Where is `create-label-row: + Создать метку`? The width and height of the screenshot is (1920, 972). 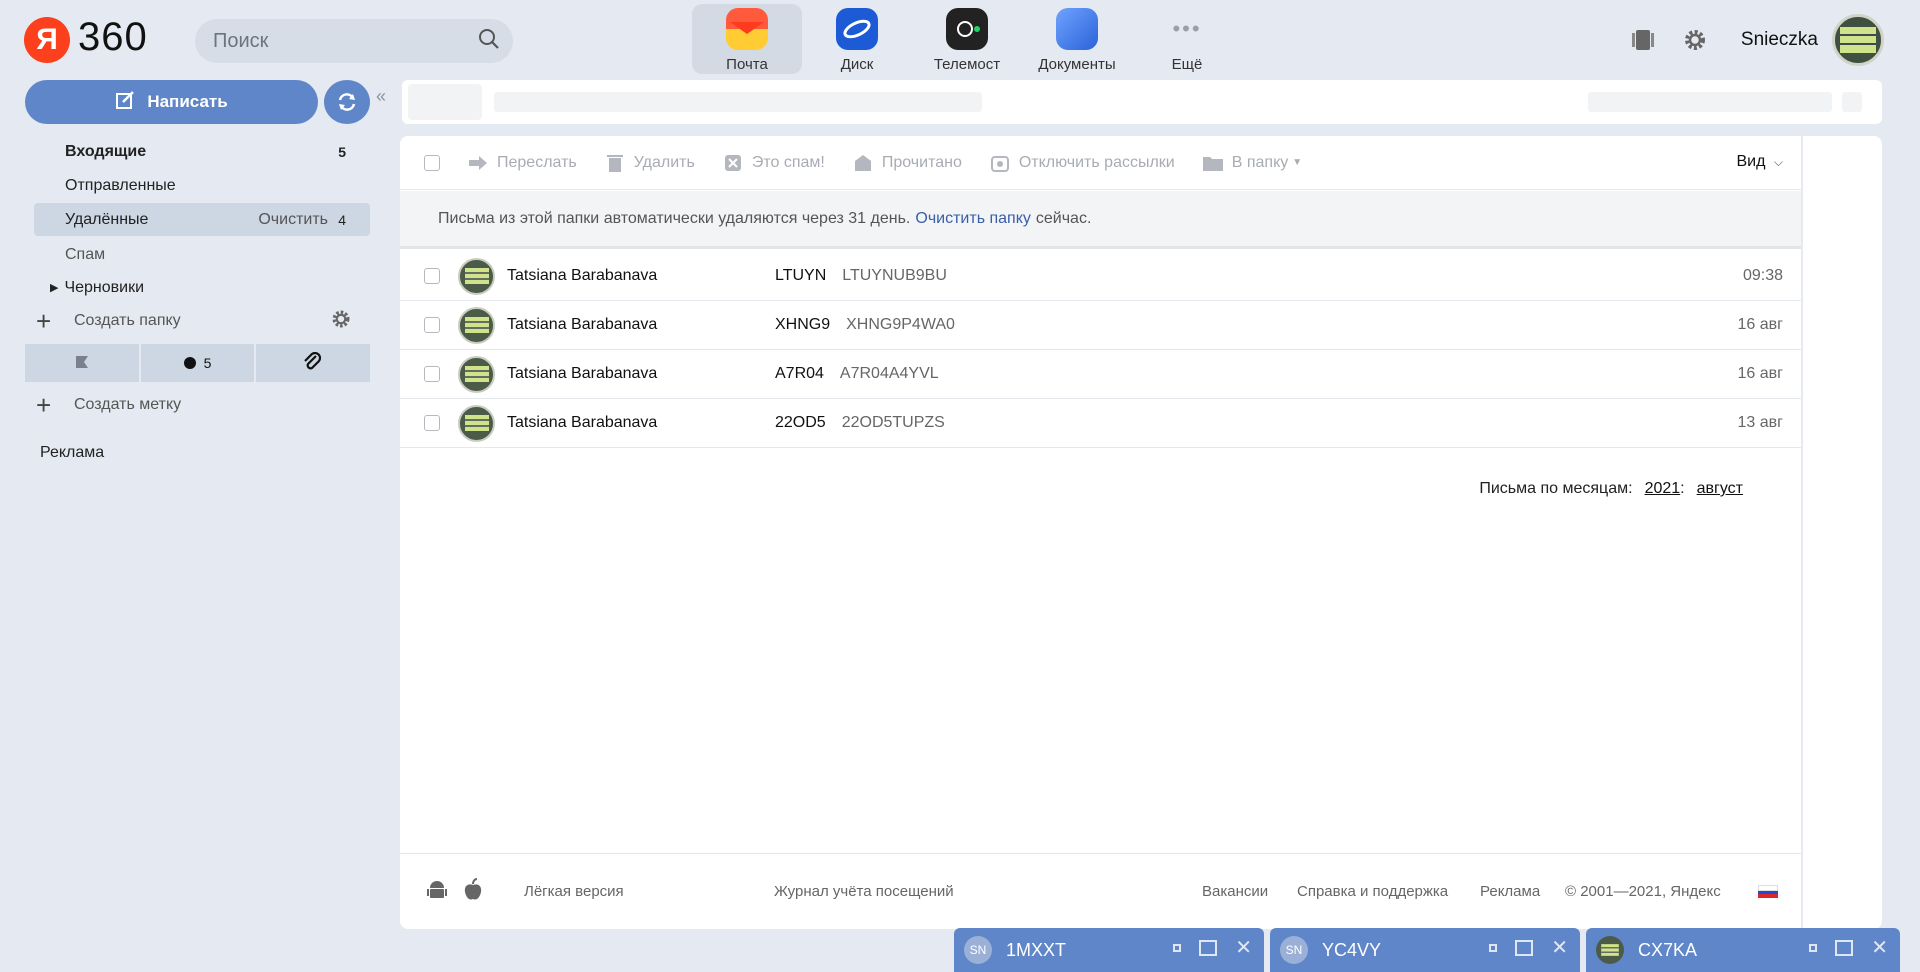
create-label-row: + Создать метку is located at coordinates (194, 405).